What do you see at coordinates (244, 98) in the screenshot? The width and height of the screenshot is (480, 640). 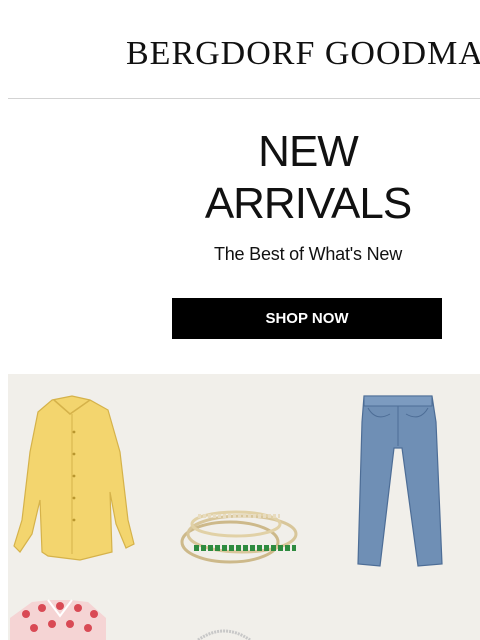 I see `header-divider` at bounding box center [244, 98].